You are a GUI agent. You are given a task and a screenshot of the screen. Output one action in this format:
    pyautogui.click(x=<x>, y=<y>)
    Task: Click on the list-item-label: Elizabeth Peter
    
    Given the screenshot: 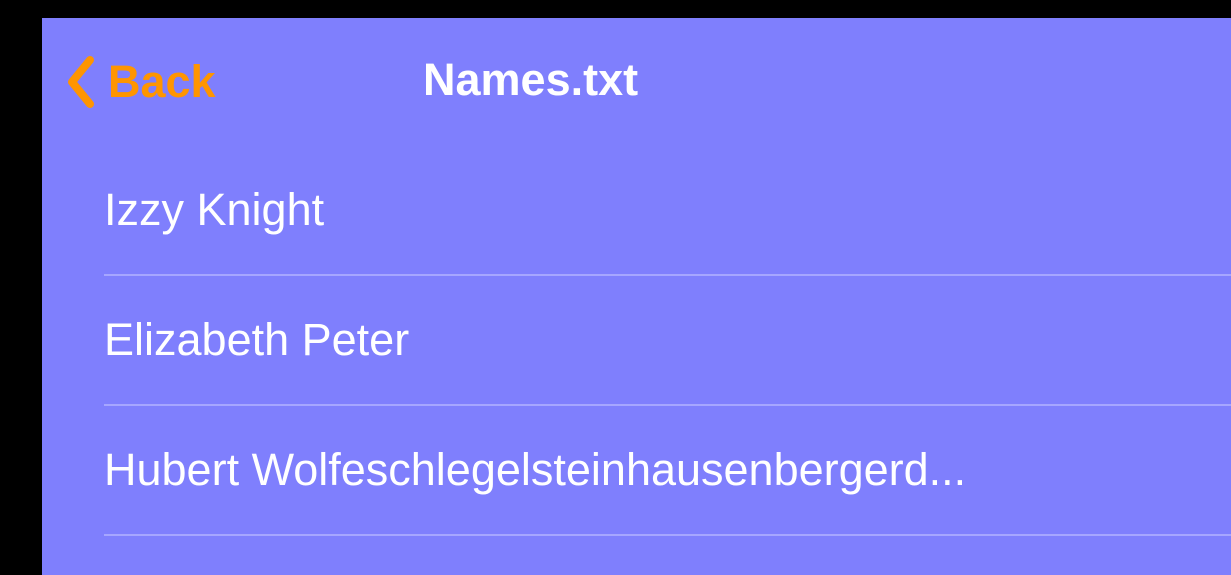 What is the action you would take?
    pyautogui.click(x=257, y=339)
    